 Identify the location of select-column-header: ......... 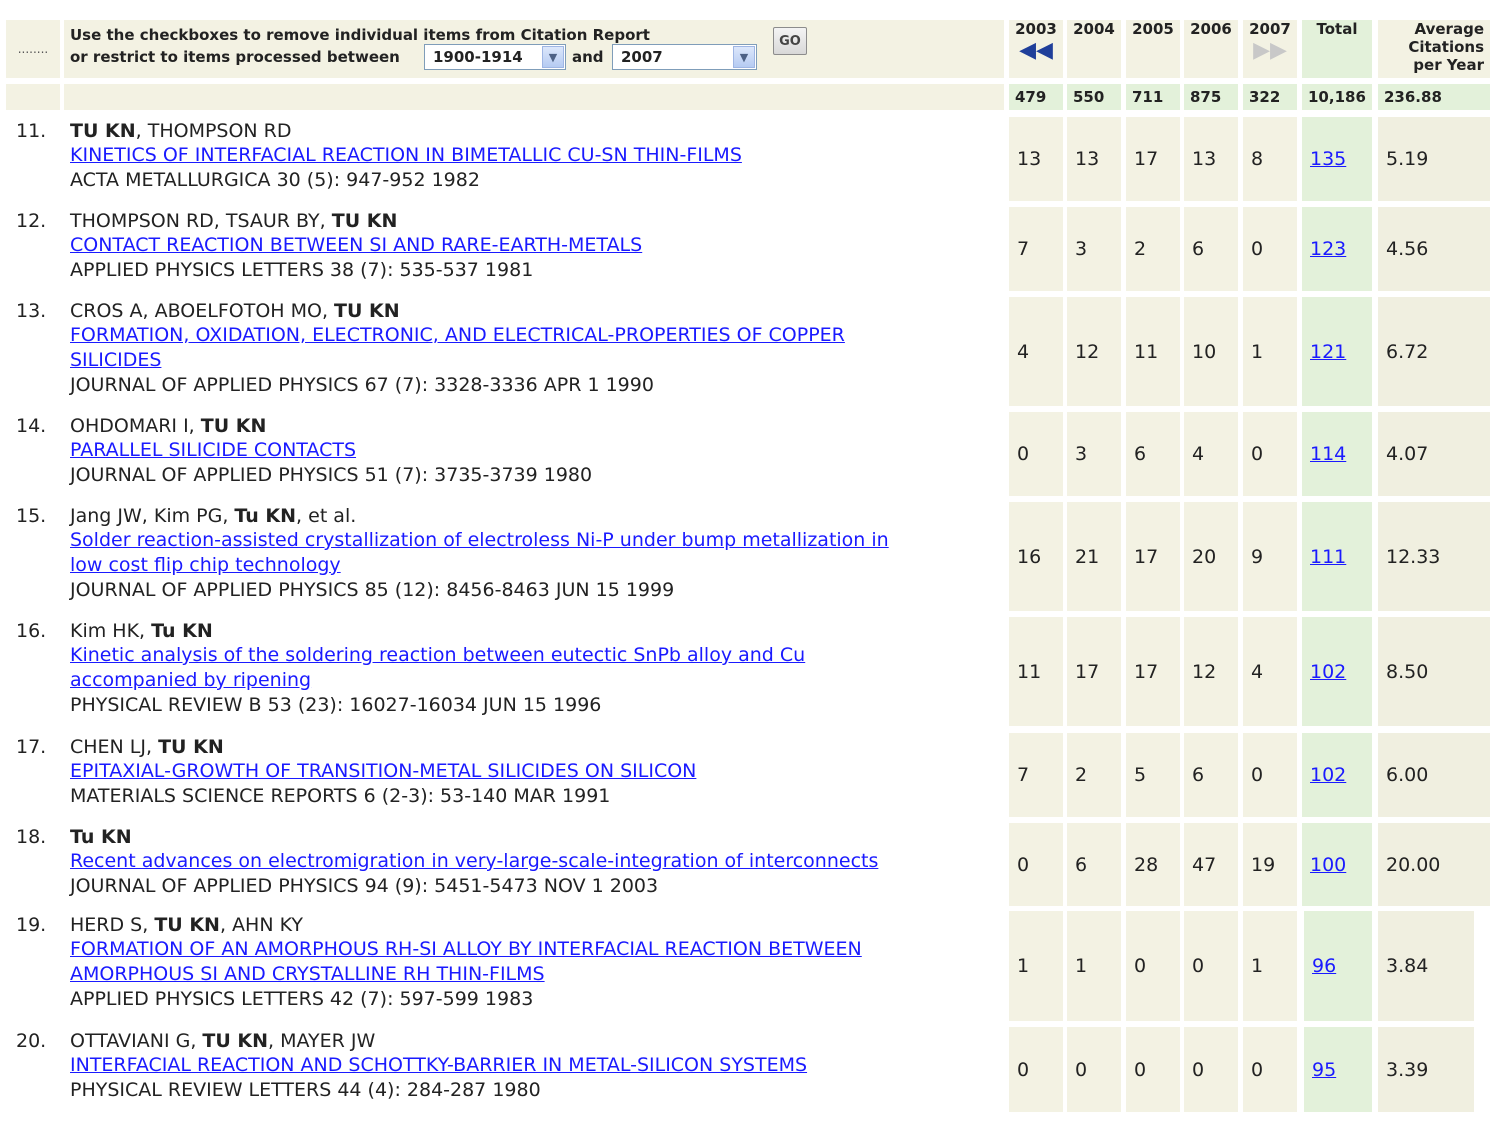
(33, 49).